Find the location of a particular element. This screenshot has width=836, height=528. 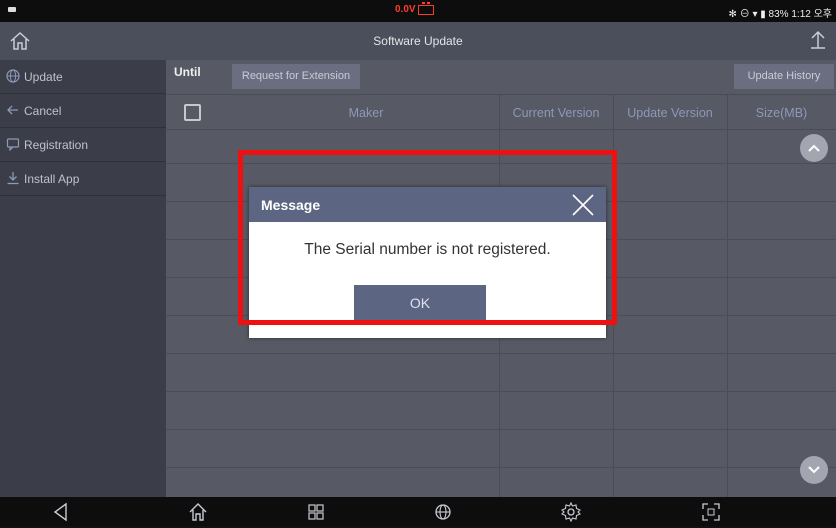

page-title: Software Update is located at coordinates (418, 41).